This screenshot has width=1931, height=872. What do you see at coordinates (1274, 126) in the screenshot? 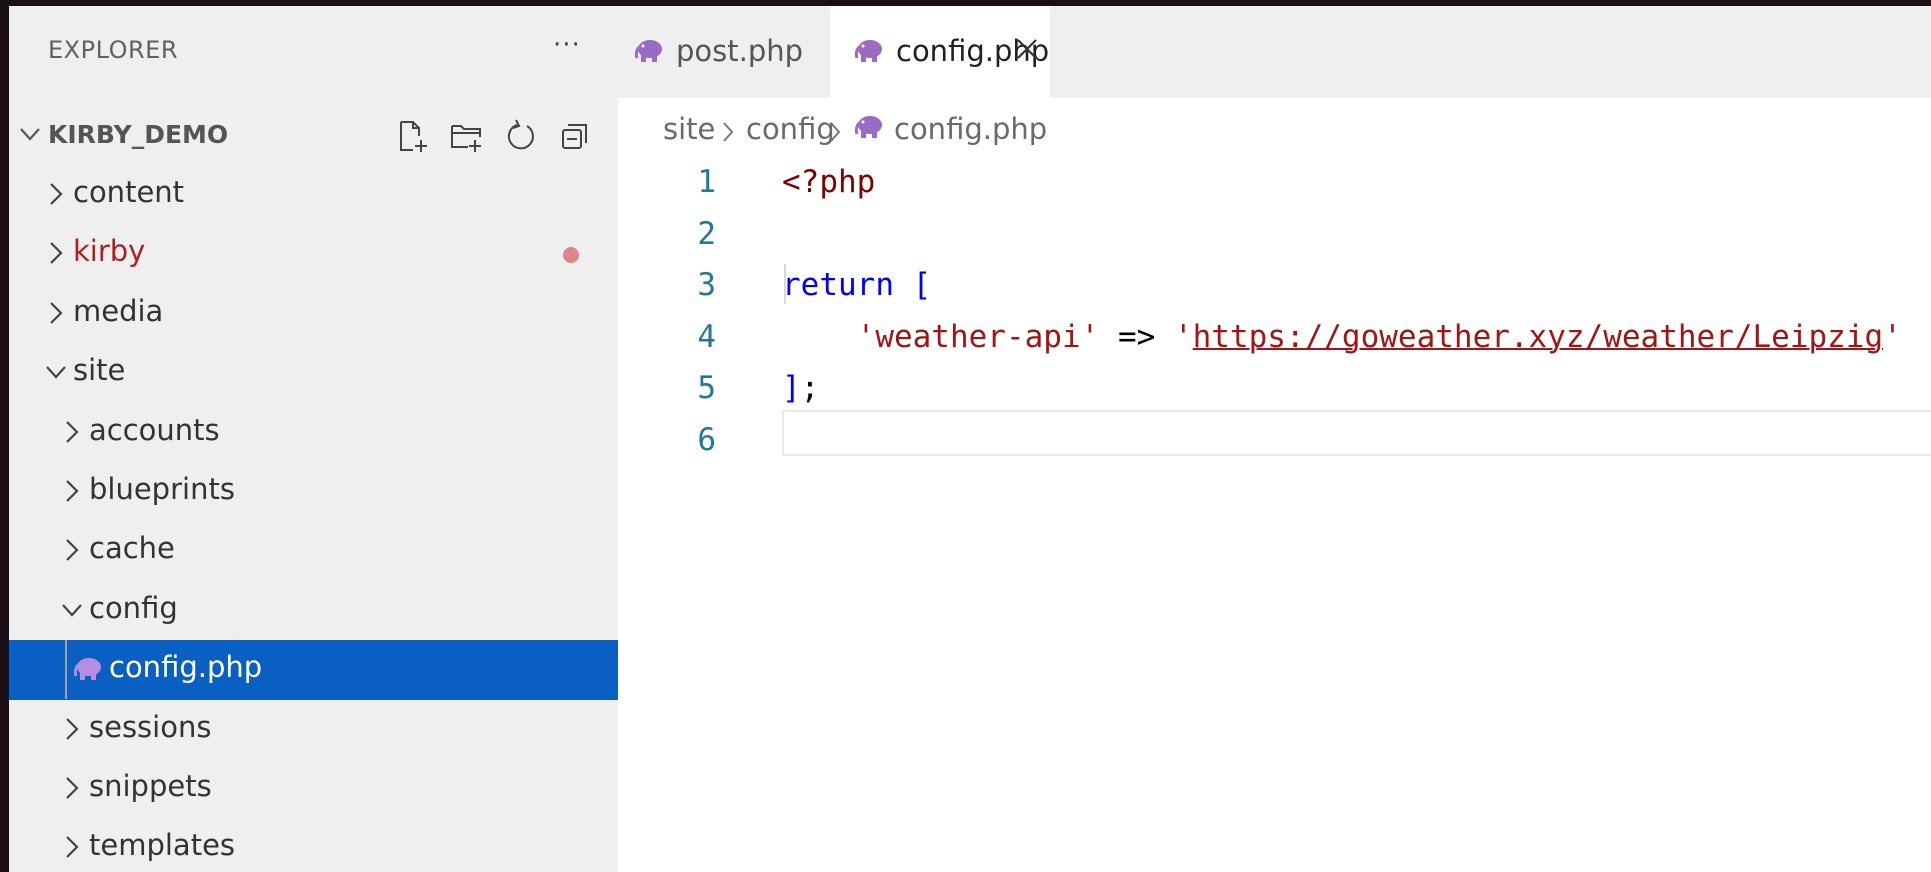
I see `breadcrumb: site config config.php` at bounding box center [1274, 126].